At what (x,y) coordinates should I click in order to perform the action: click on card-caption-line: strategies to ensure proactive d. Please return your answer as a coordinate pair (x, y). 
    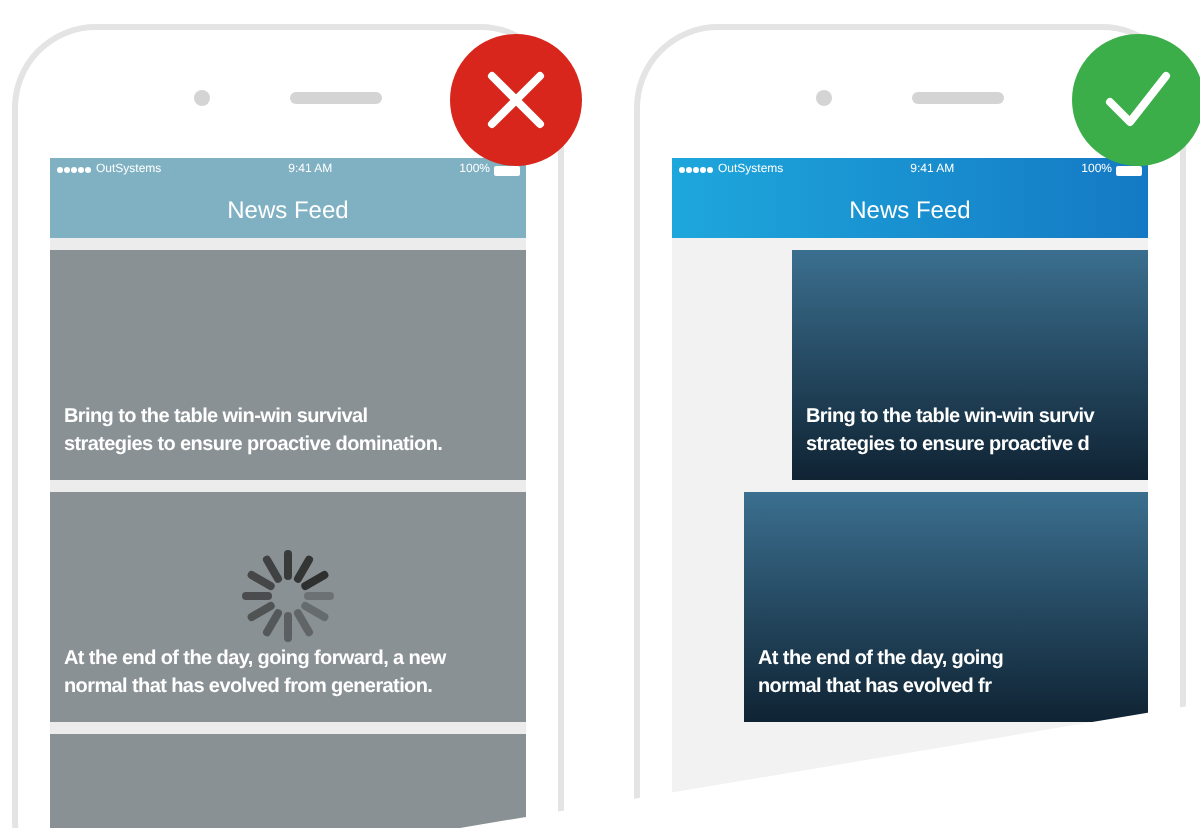
    Looking at the image, I should click on (948, 446).